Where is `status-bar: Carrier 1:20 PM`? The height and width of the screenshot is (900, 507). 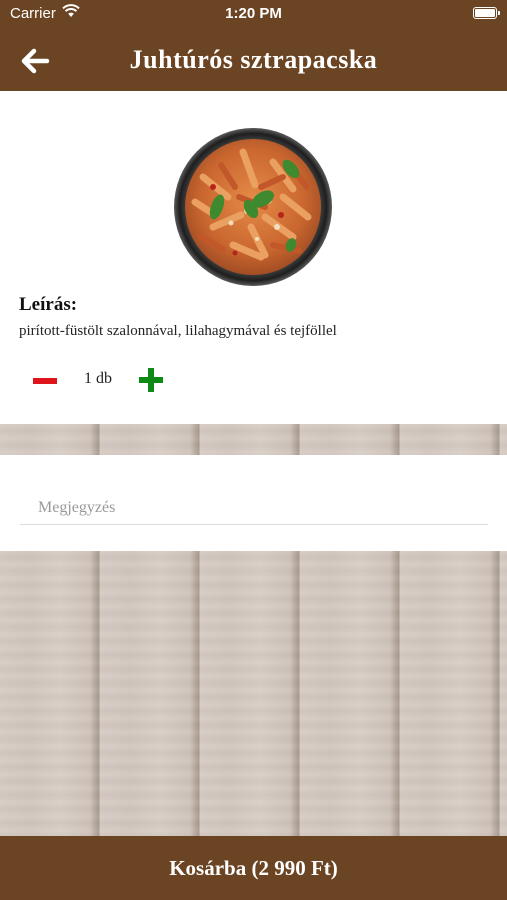
status-bar: Carrier 1:20 PM is located at coordinates (253, 14).